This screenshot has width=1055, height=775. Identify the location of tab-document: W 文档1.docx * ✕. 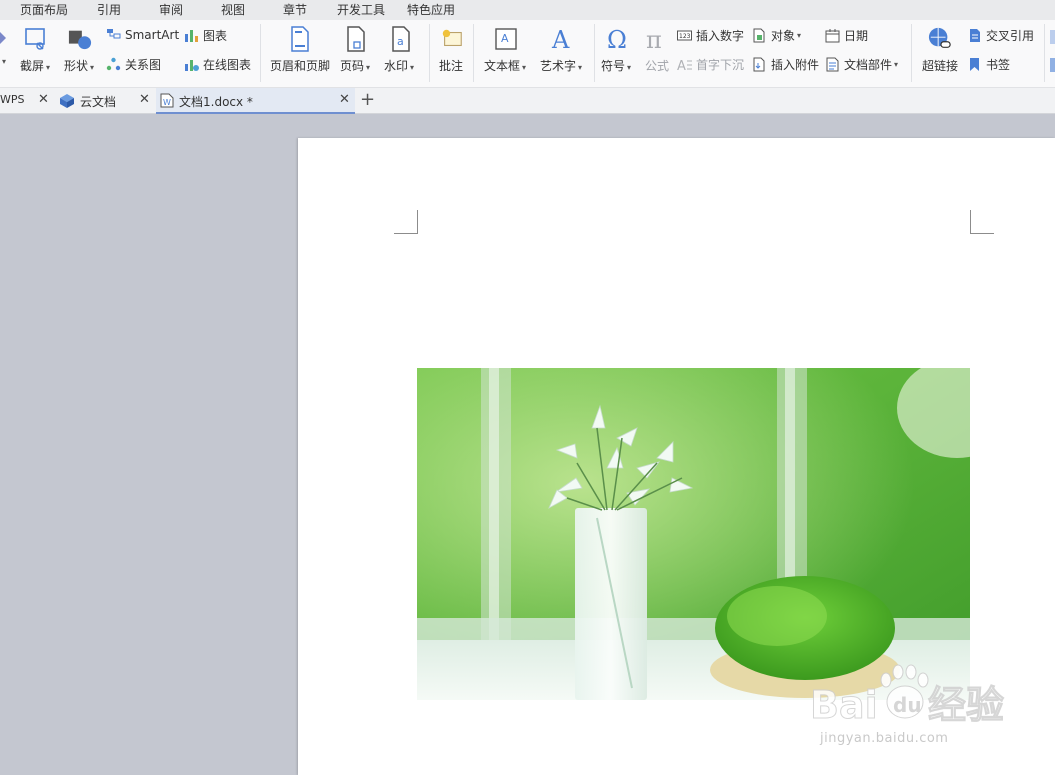
(255, 101).